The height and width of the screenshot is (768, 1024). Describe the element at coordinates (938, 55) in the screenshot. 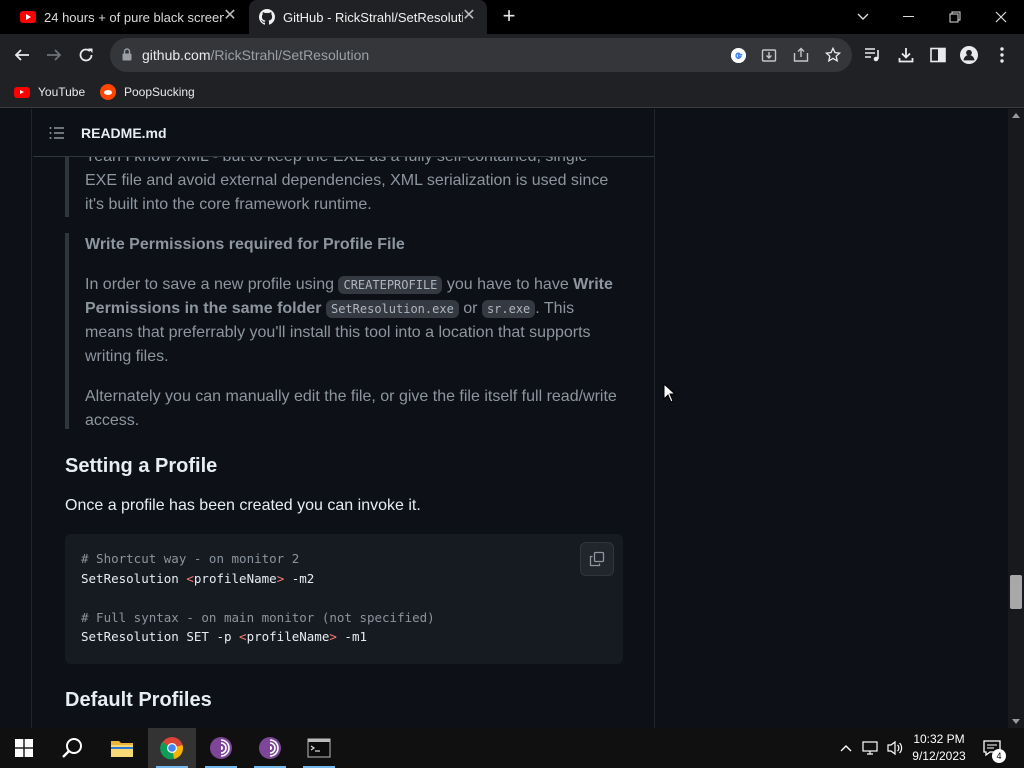

I see `side-panel-icon` at that location.